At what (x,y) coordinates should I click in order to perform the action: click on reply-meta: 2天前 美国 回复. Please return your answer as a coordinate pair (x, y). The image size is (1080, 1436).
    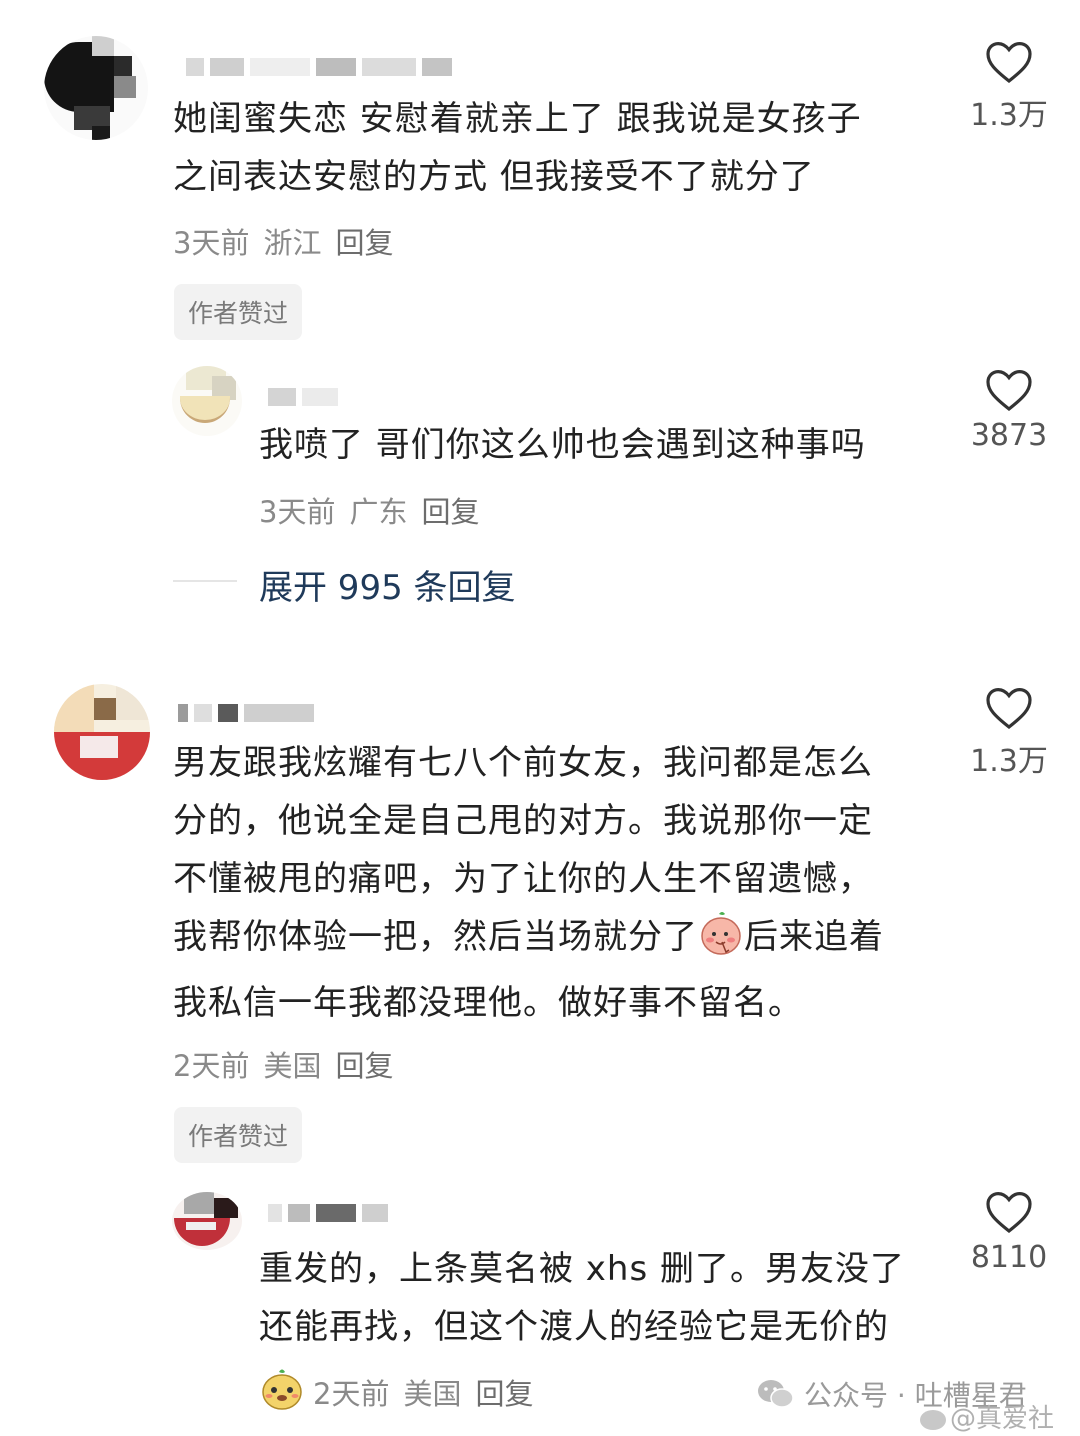
    Looking at the image, I should click on (396, 1392).